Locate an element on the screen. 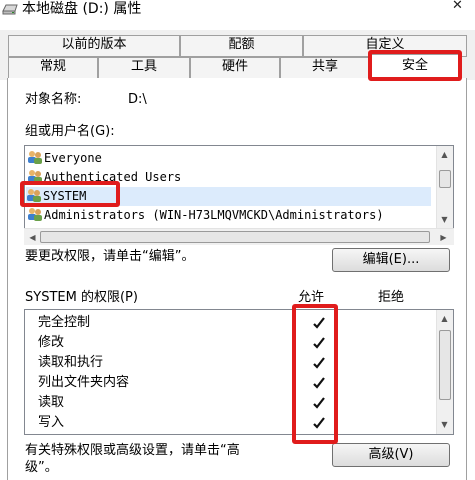 The height and width of the screenshot is (480, 475). groups-horizontal-scrollbar: ◀ ▶ is located at coordinates (239, 236).